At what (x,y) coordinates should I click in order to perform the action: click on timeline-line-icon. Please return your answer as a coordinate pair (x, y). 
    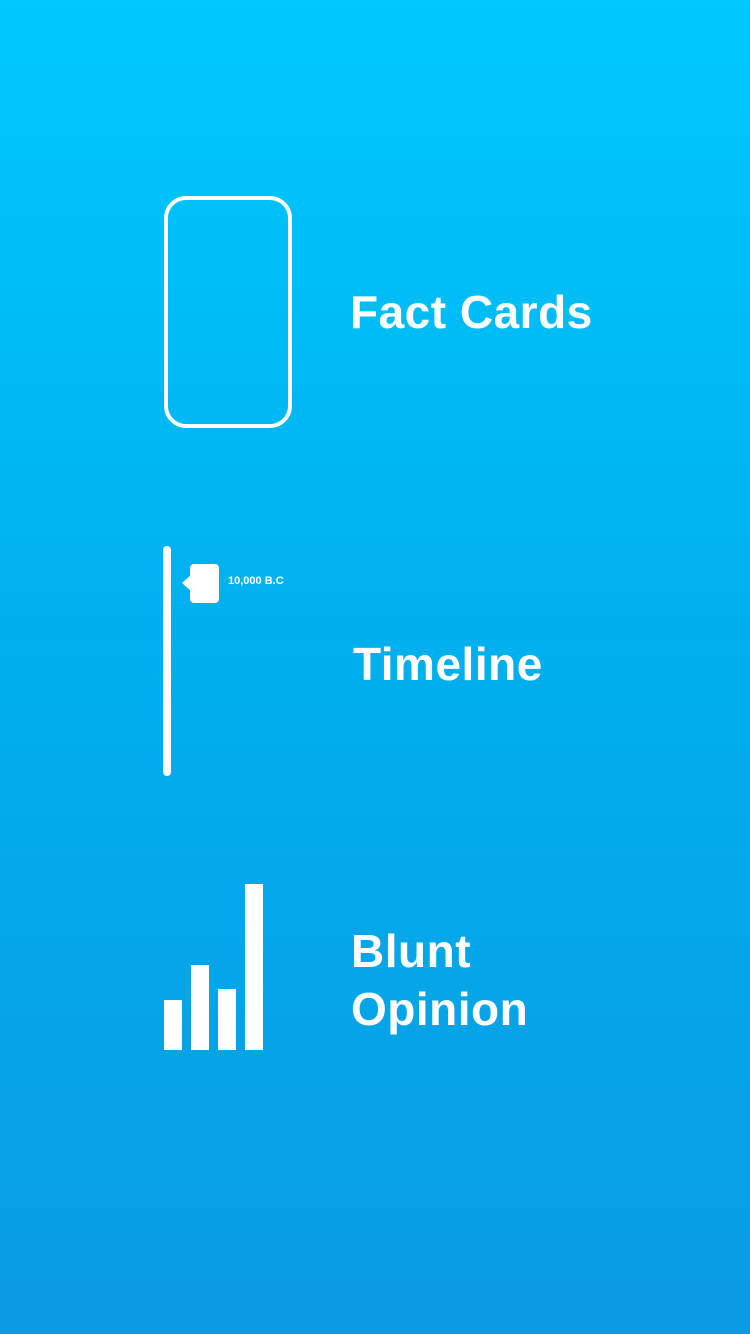
    Looking at the image, I should click on (167, 661).